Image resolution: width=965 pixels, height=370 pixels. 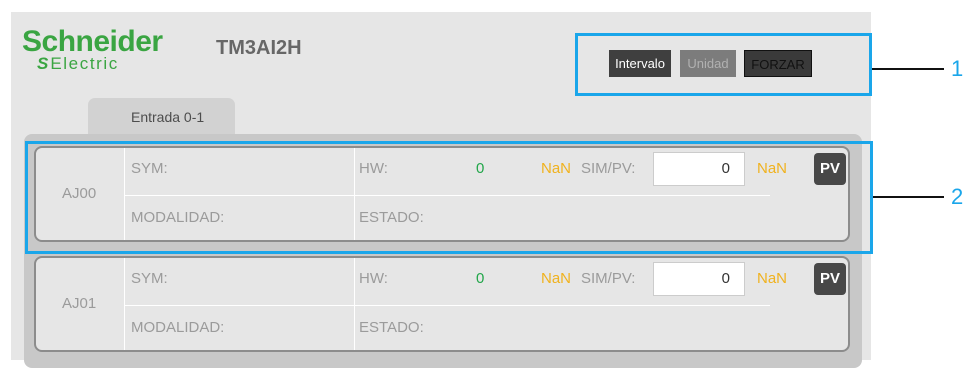 I want to click on pv-button: PV, so click(x=830, y=279).